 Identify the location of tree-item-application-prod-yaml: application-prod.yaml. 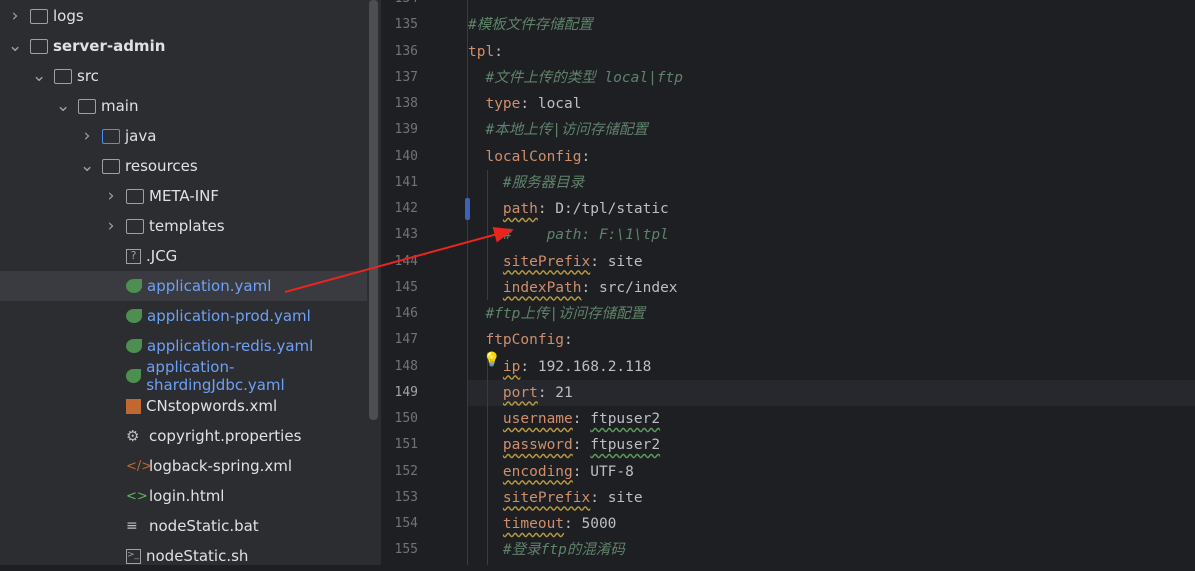
(183, 316).